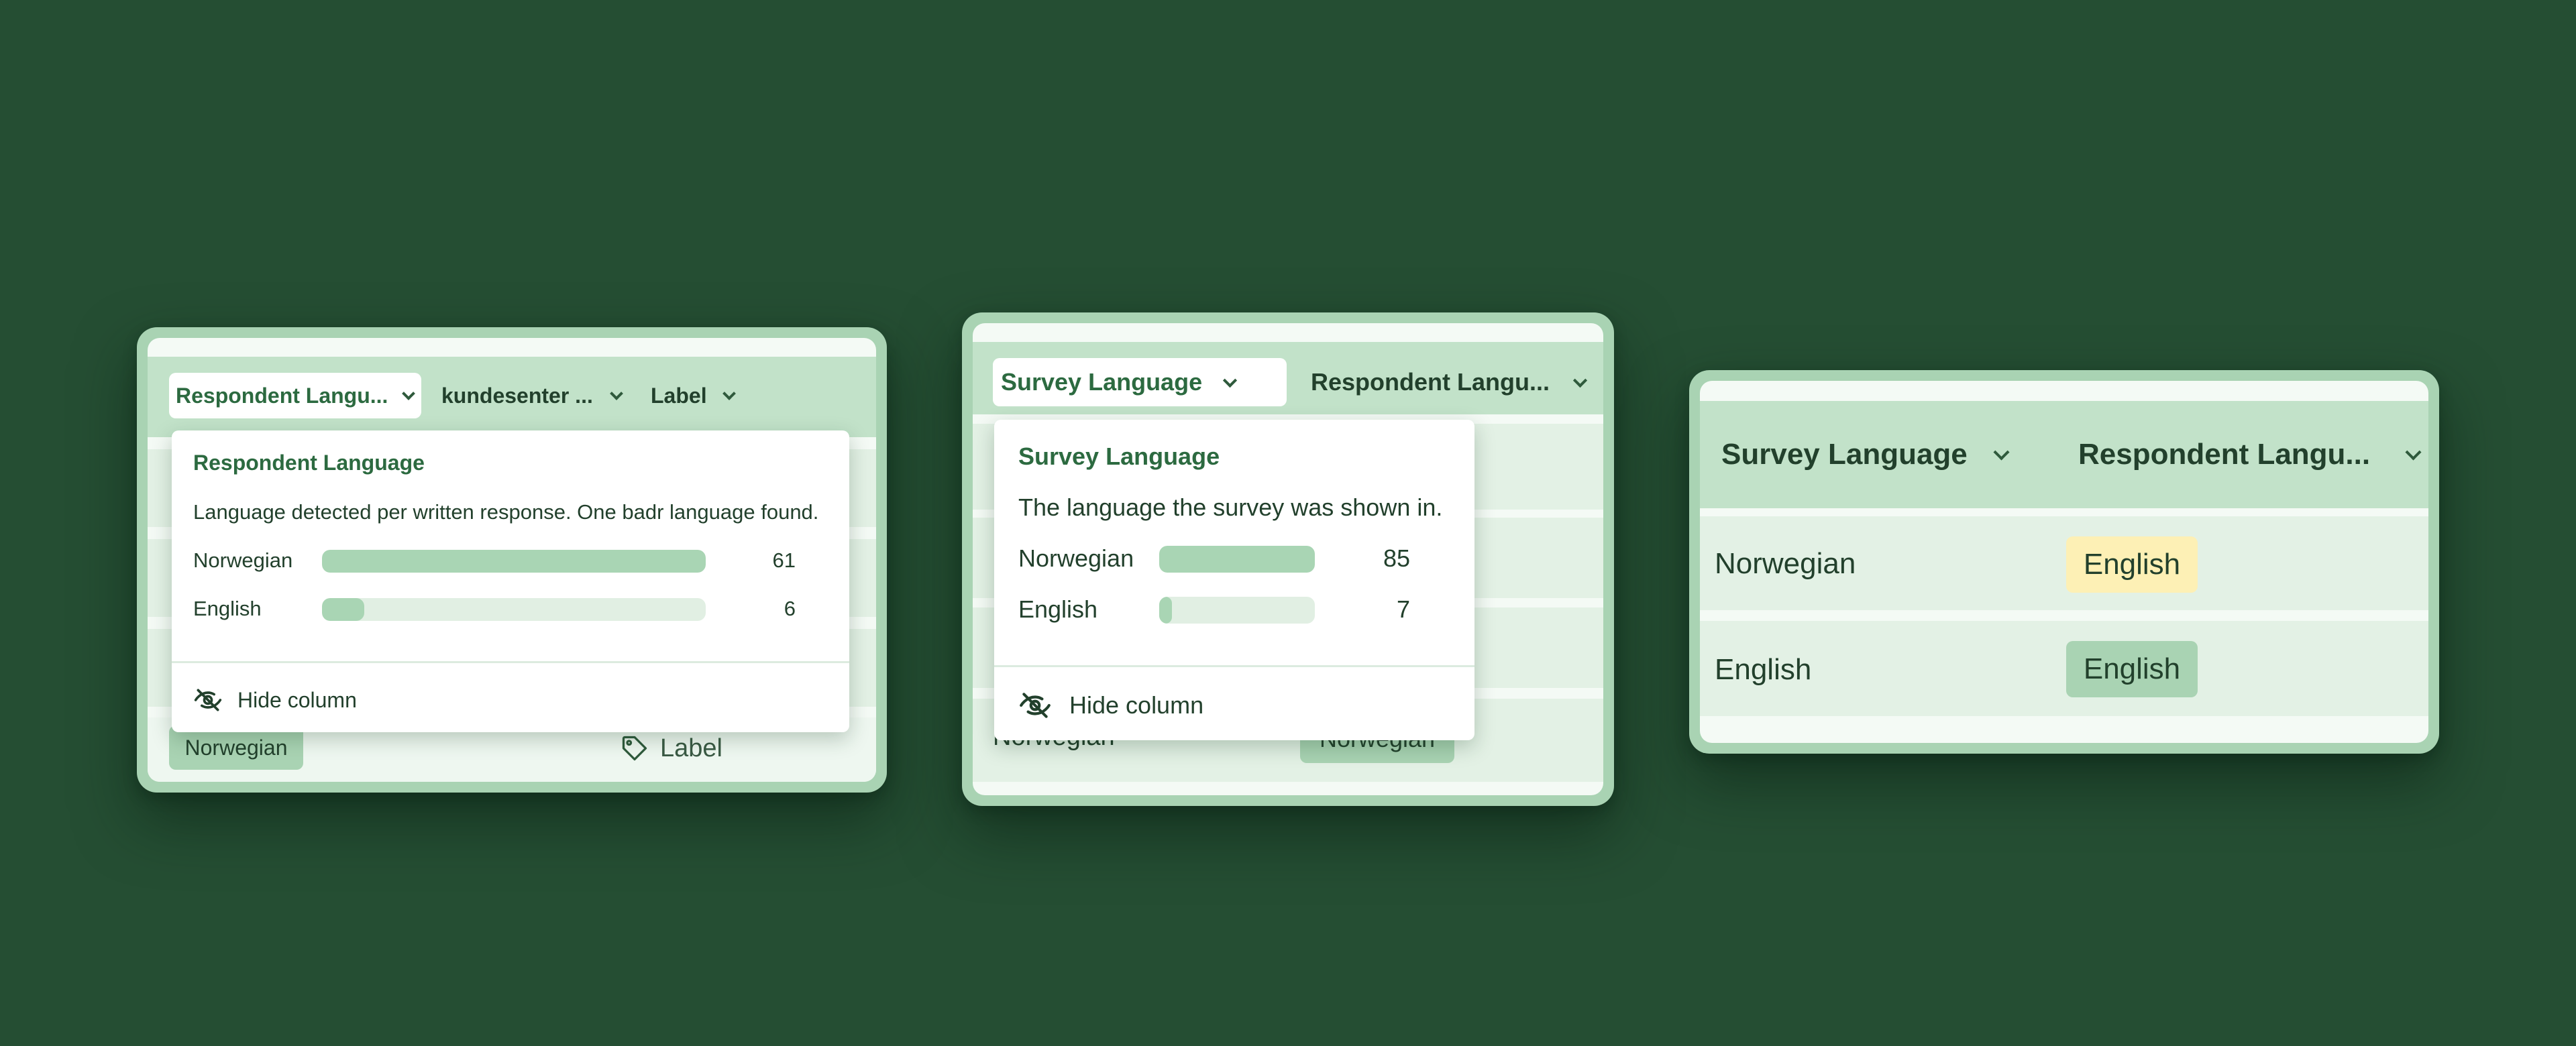 This screenshot has width=2576, height=1046. I want to click on distribution-count: 6, so click(790, 608).